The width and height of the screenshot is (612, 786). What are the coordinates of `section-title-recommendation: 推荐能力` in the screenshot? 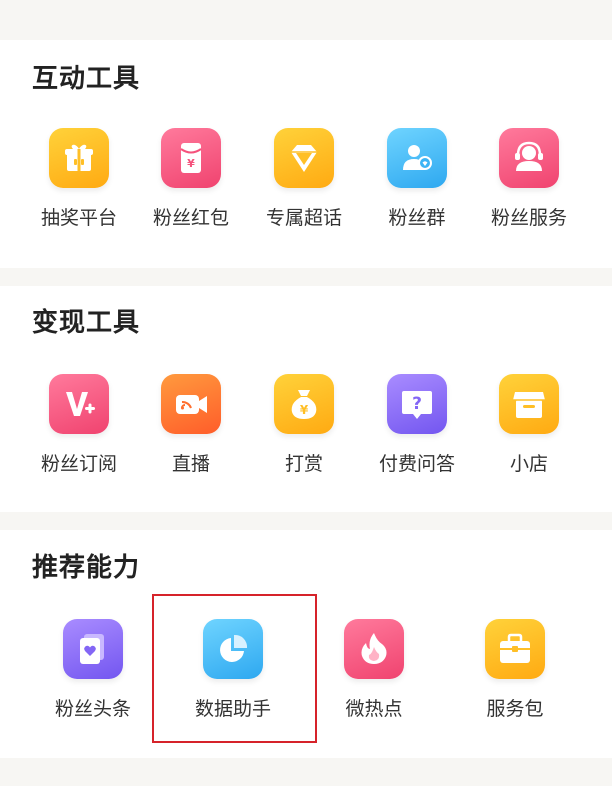 It's located at (86, 568).